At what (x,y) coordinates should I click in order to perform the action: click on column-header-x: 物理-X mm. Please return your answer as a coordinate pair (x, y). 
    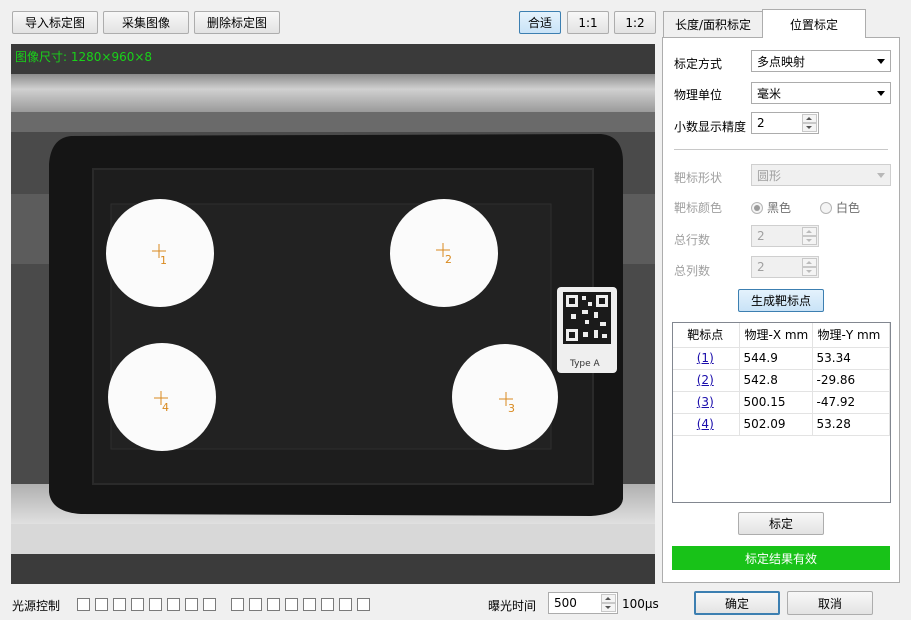
    Looking at the image, I should click on (776, 335).